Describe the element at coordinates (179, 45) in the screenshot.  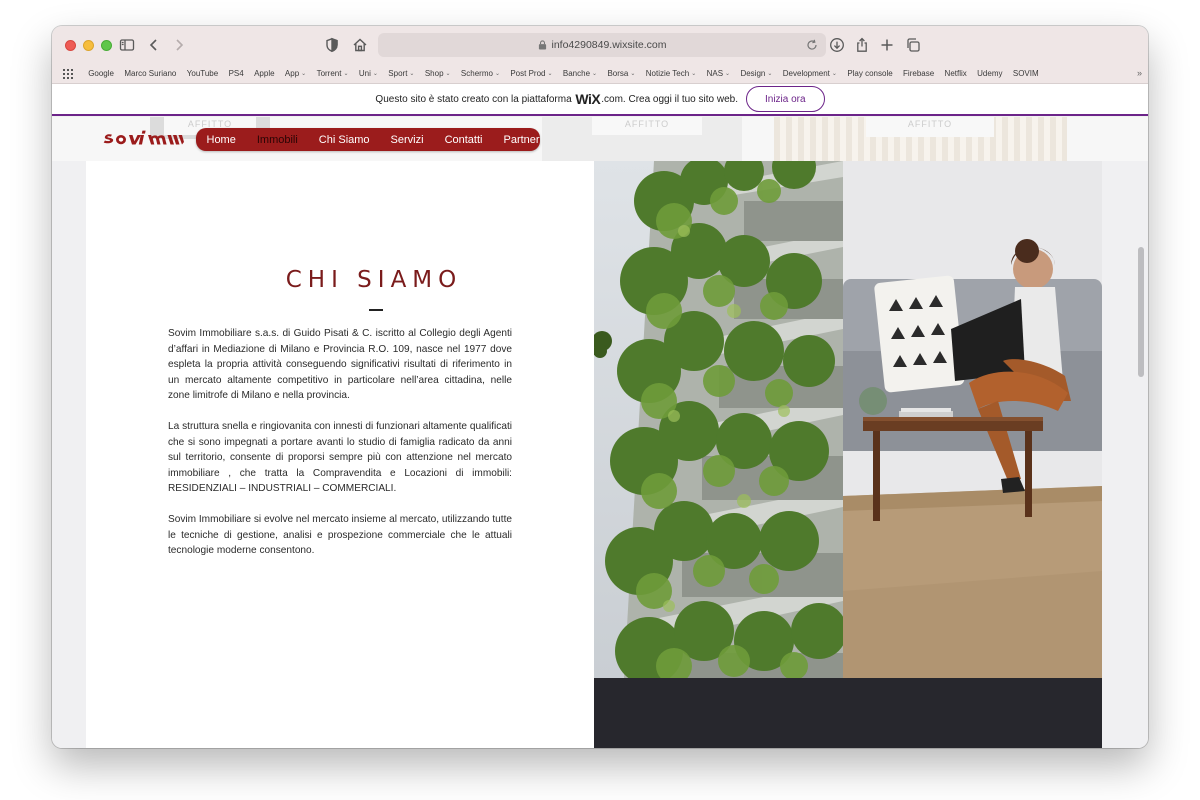
I see `forward-icon` at that location.